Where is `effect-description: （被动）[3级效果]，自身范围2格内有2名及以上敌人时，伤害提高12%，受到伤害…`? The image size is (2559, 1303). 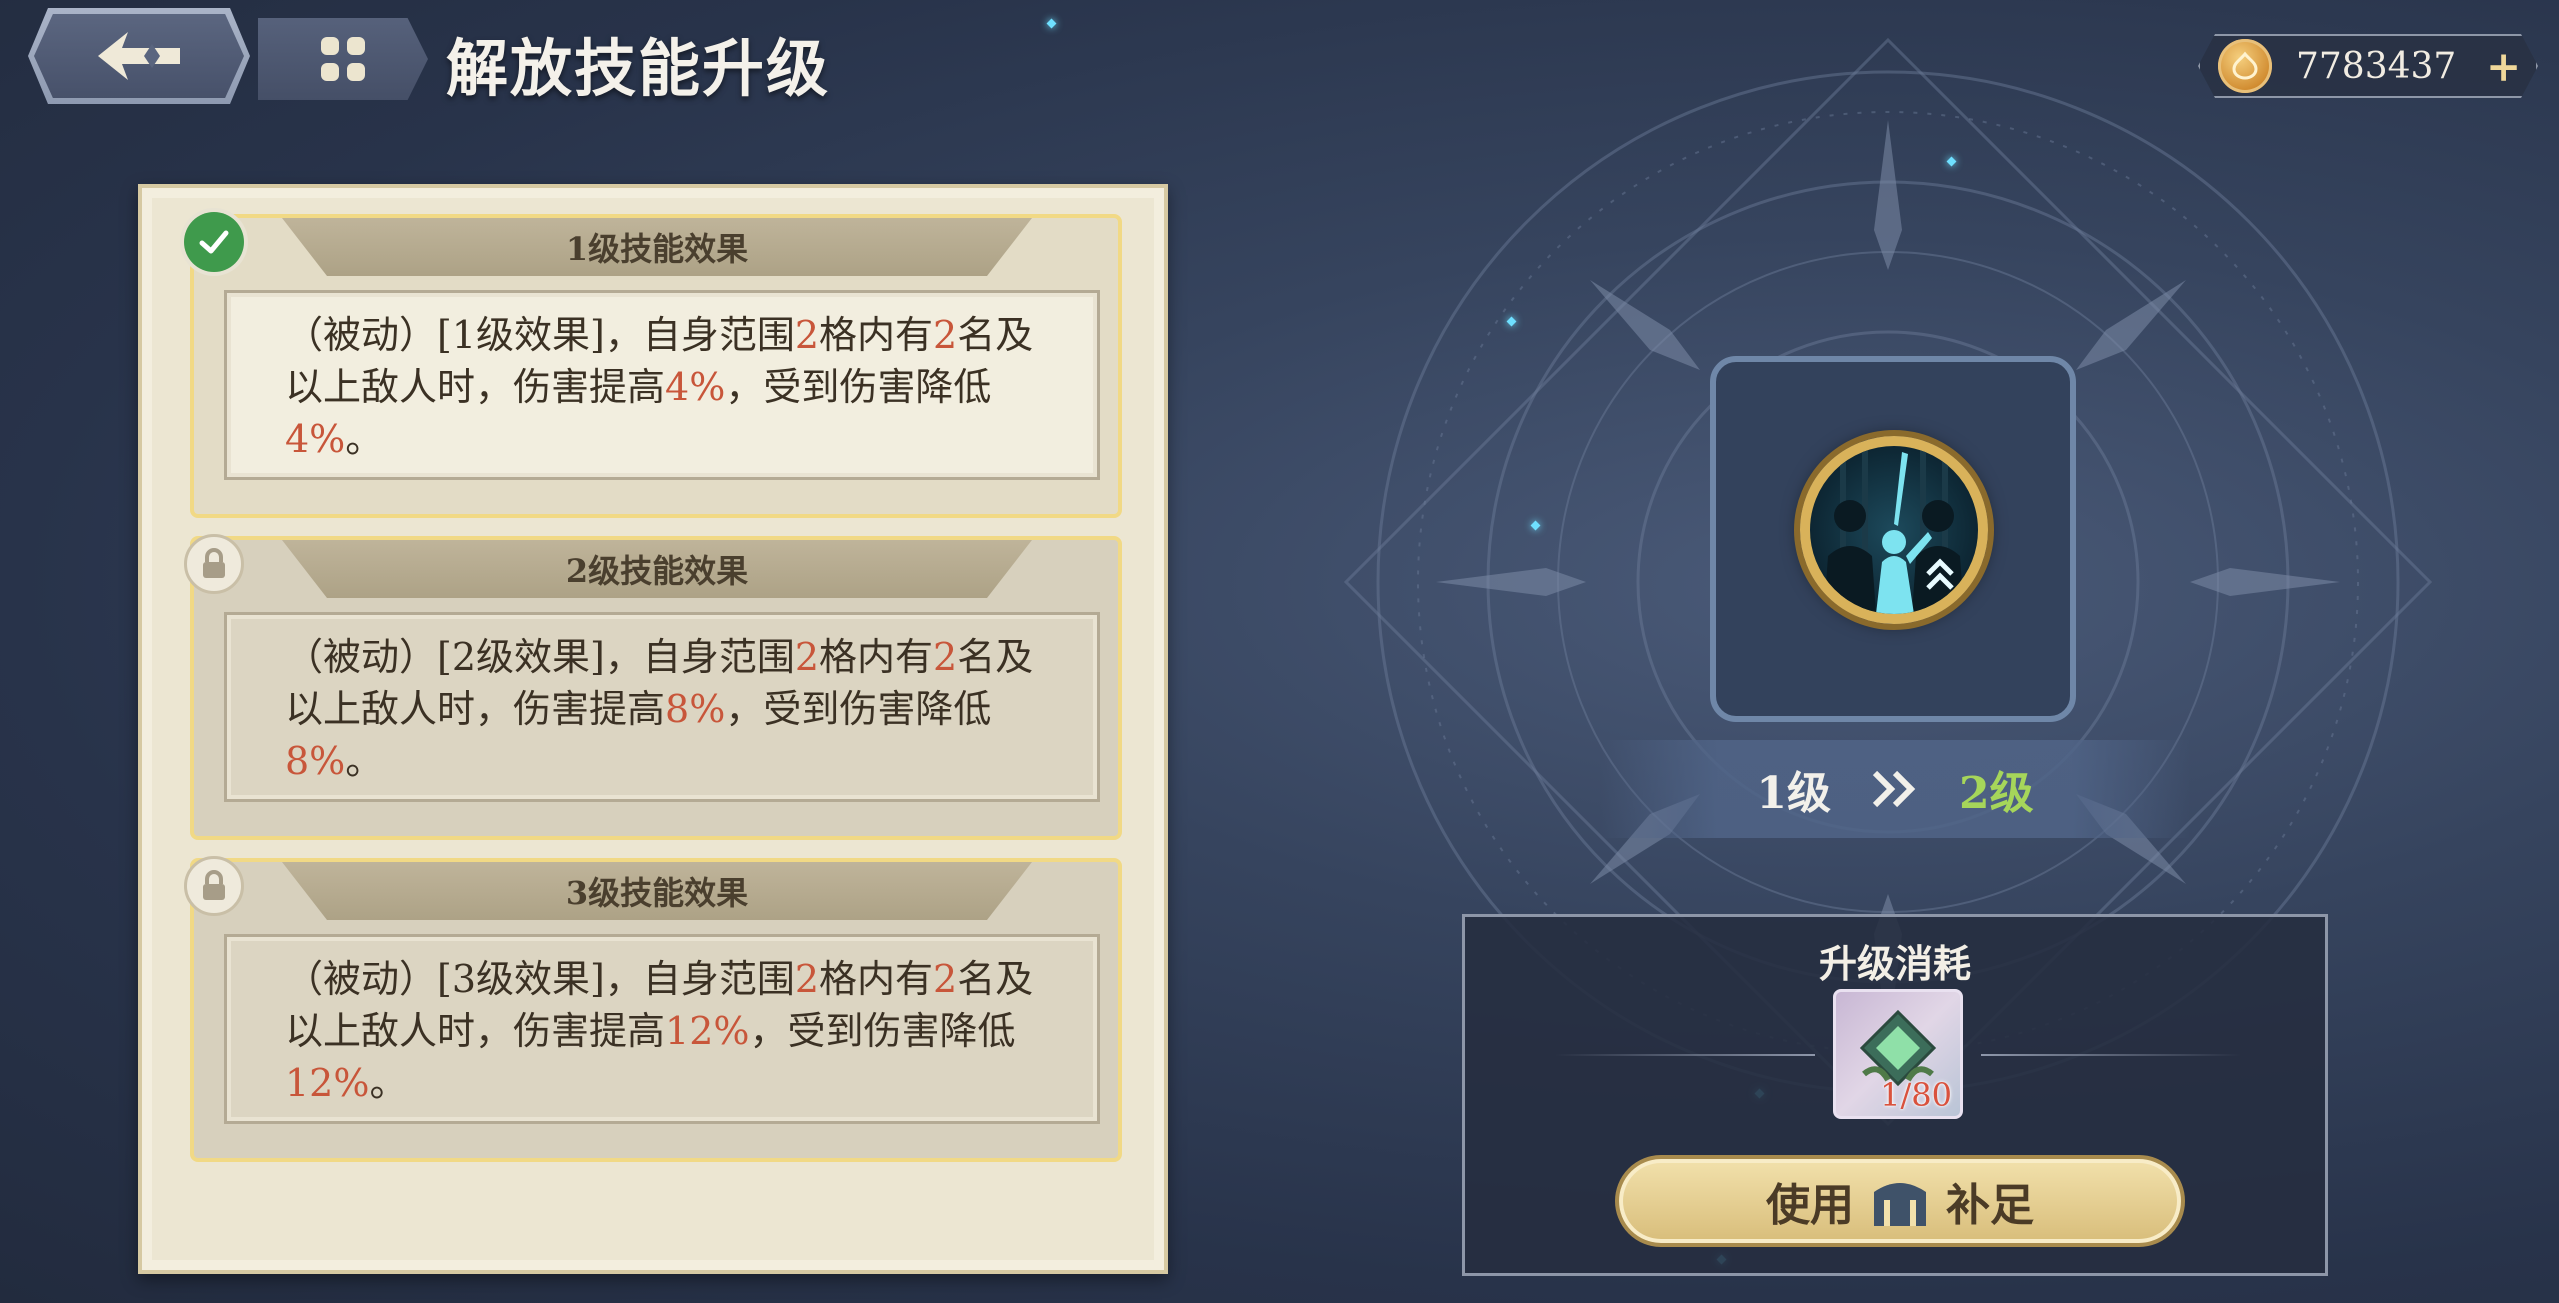 effect-description: （被动）[3级效果]，自身范围2格内有2名及以上敌人时，伤害提高12%，受到伤害… is located at coordinates (662, 1029).